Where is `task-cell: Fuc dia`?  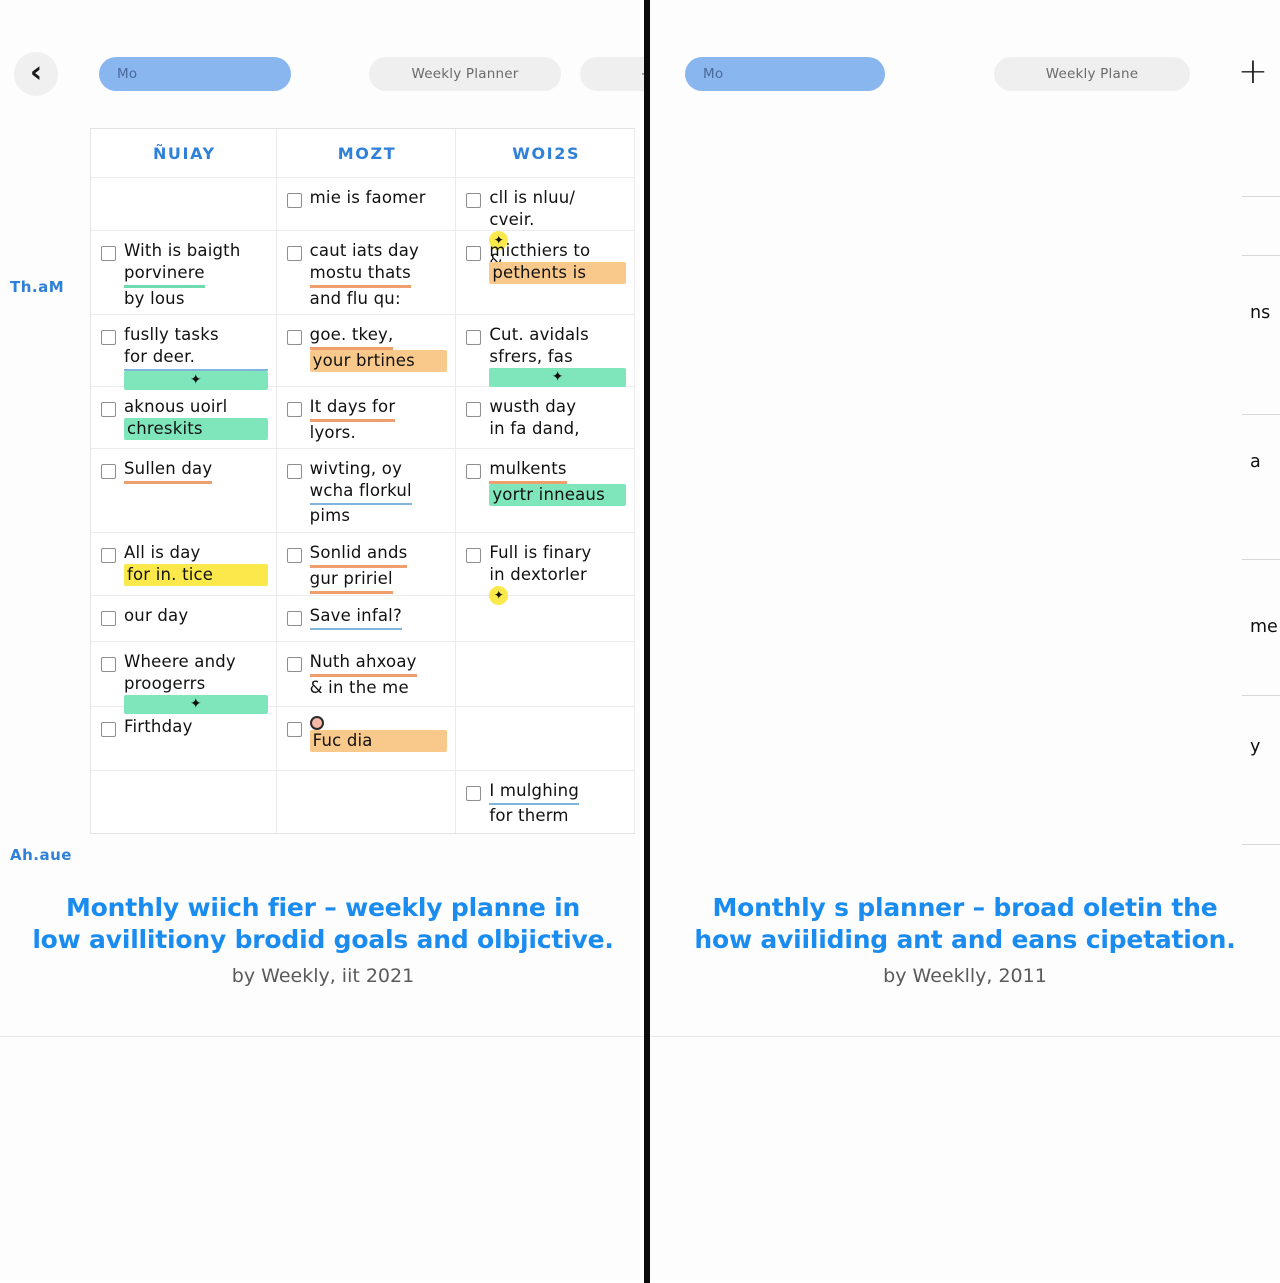
task-cell: Fuc dia is located at coordinates (367, 738).